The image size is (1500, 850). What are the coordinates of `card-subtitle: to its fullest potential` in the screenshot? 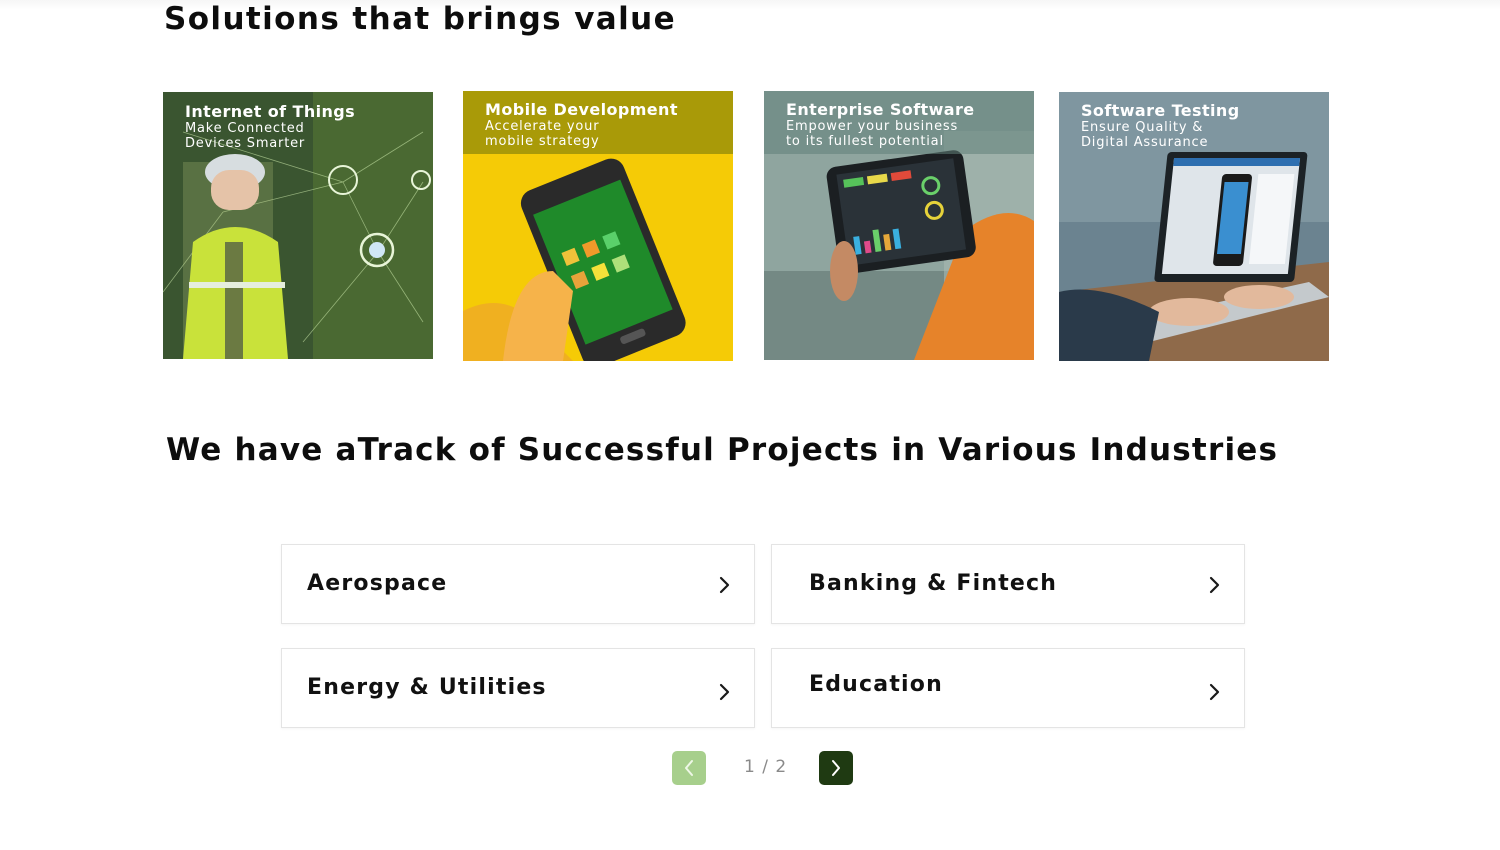 It's located at (865, 141).